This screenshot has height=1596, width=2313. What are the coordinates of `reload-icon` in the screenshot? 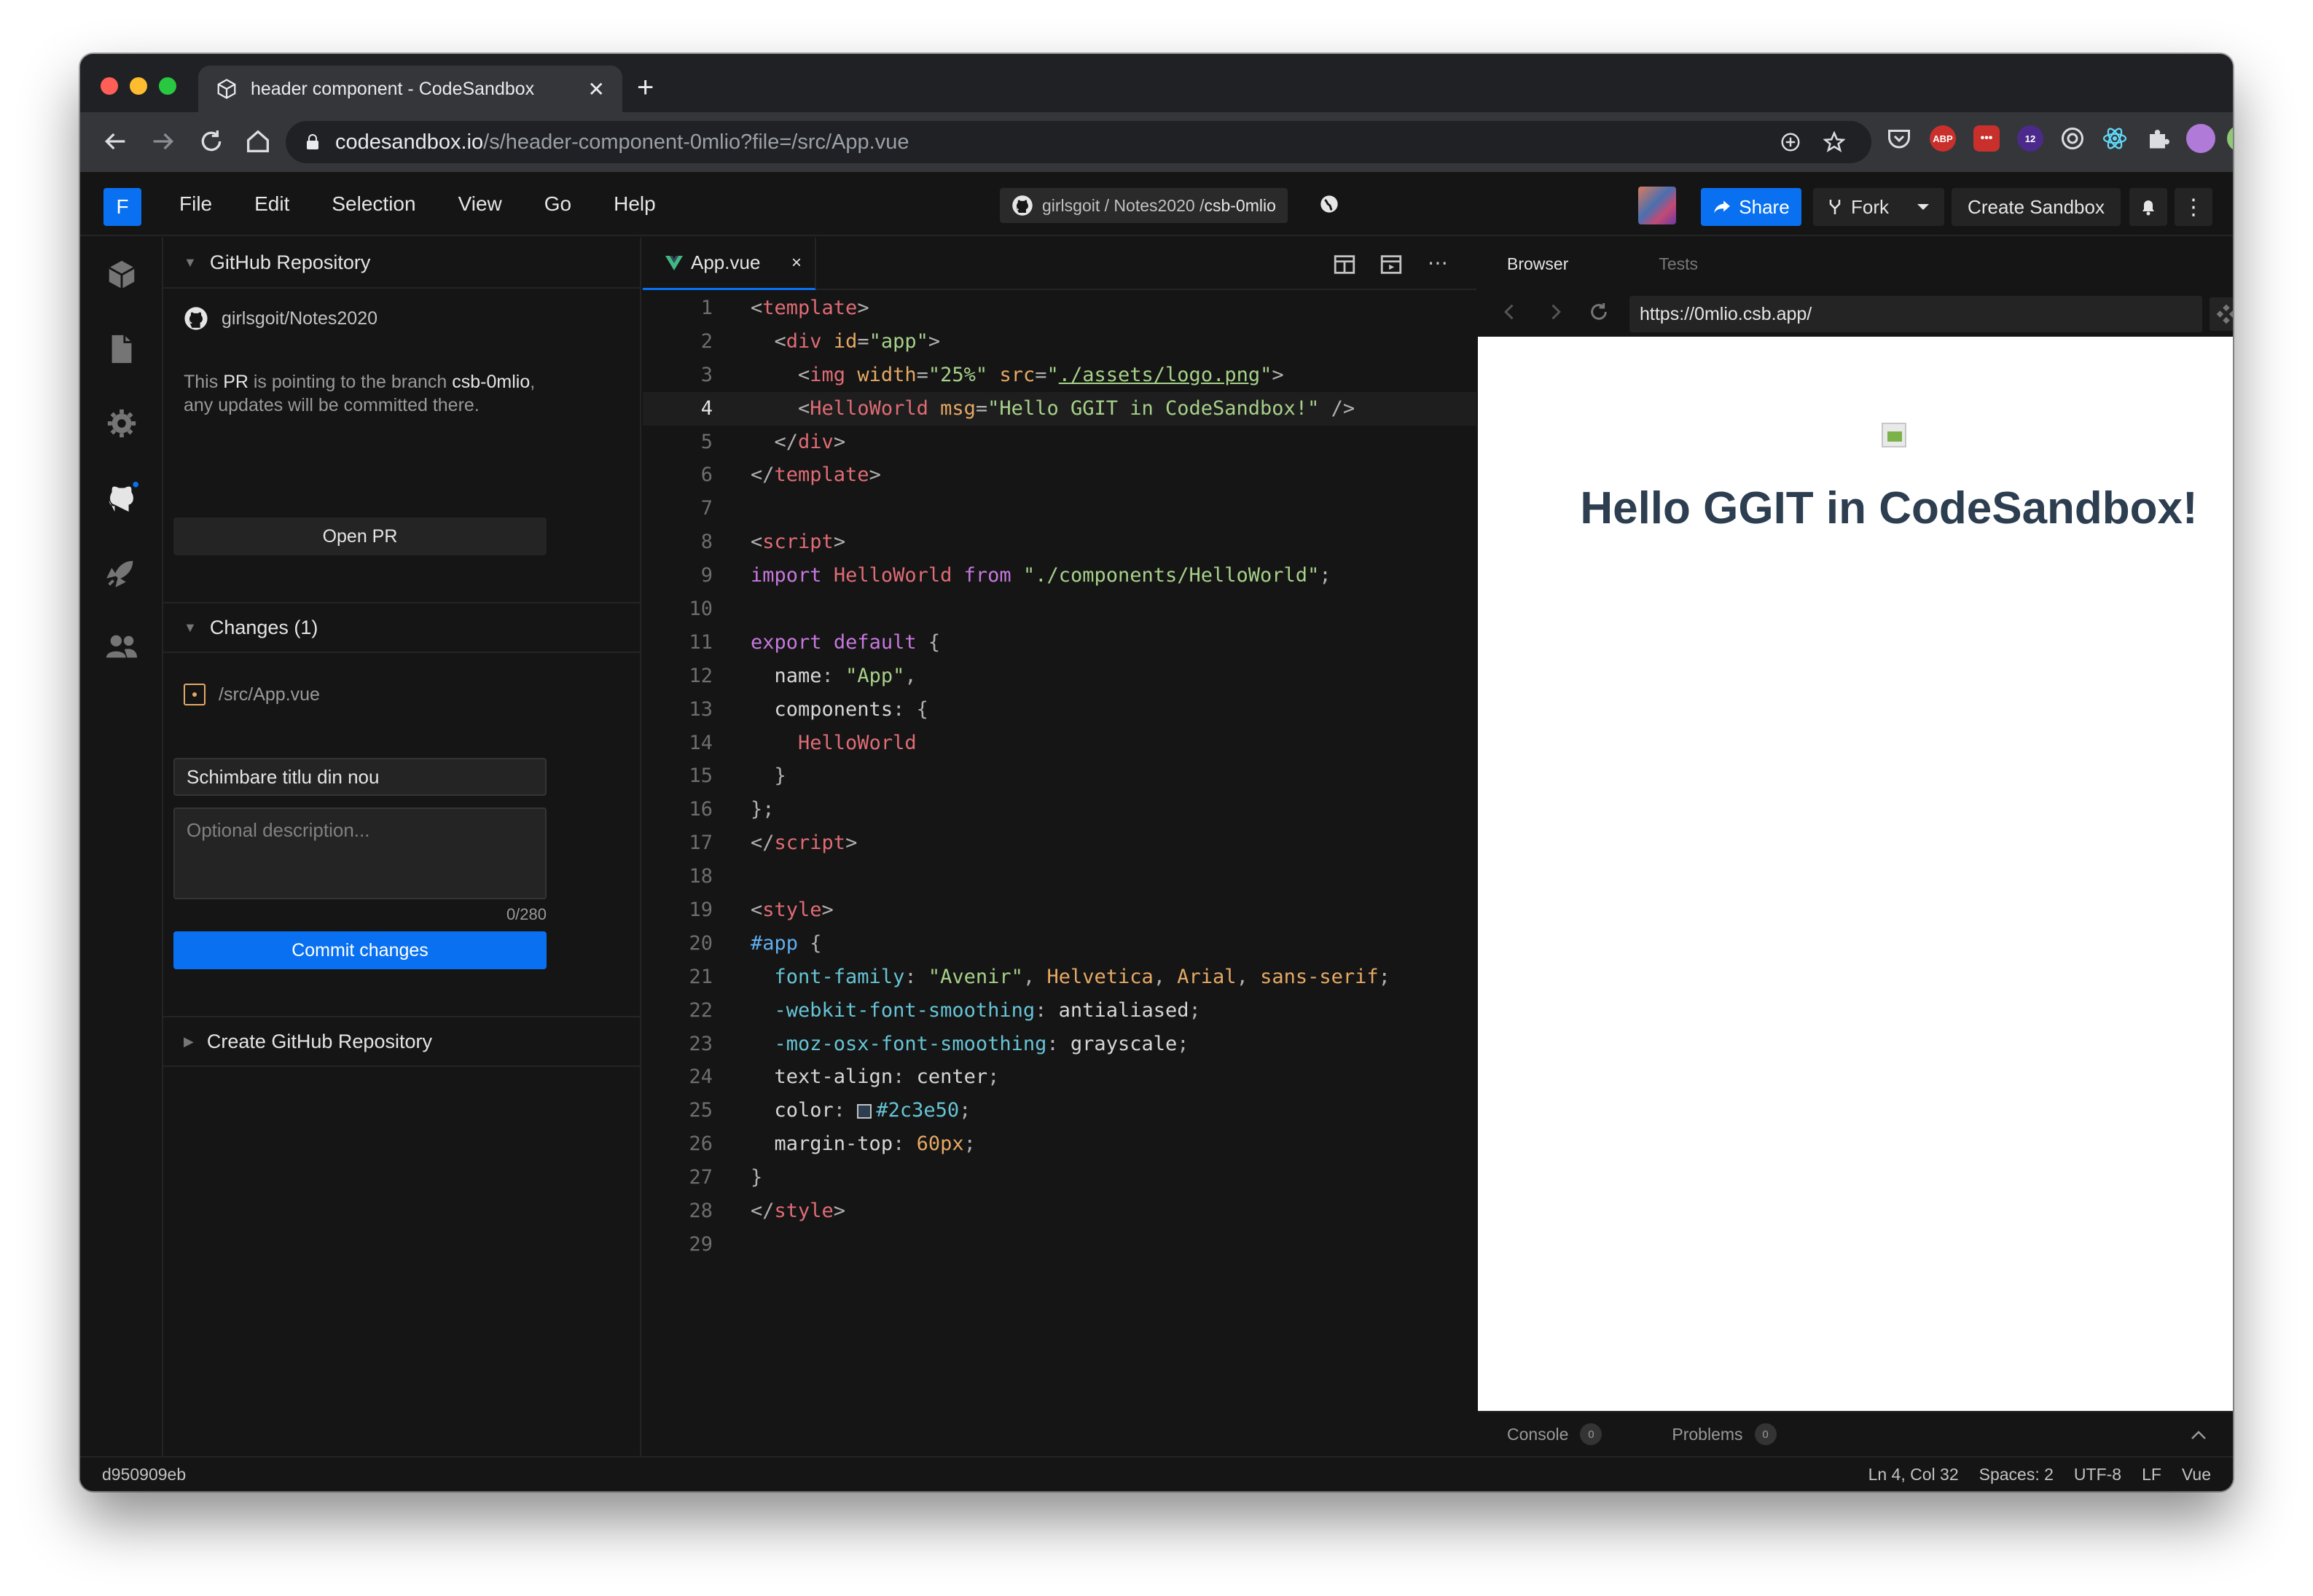 It's located at (211, 141).